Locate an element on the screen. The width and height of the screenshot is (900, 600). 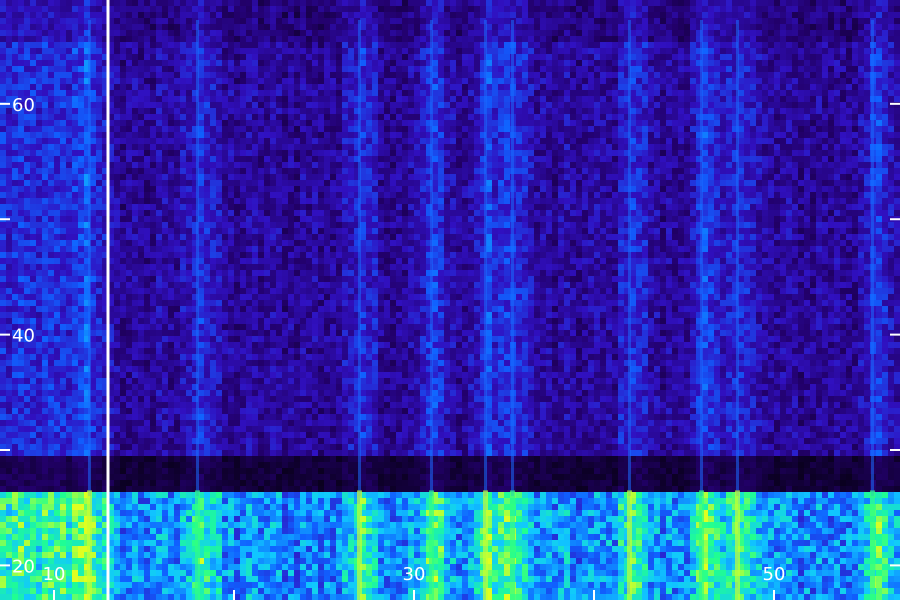
y-tick-label: 20 is located at coordinates (23, 566).